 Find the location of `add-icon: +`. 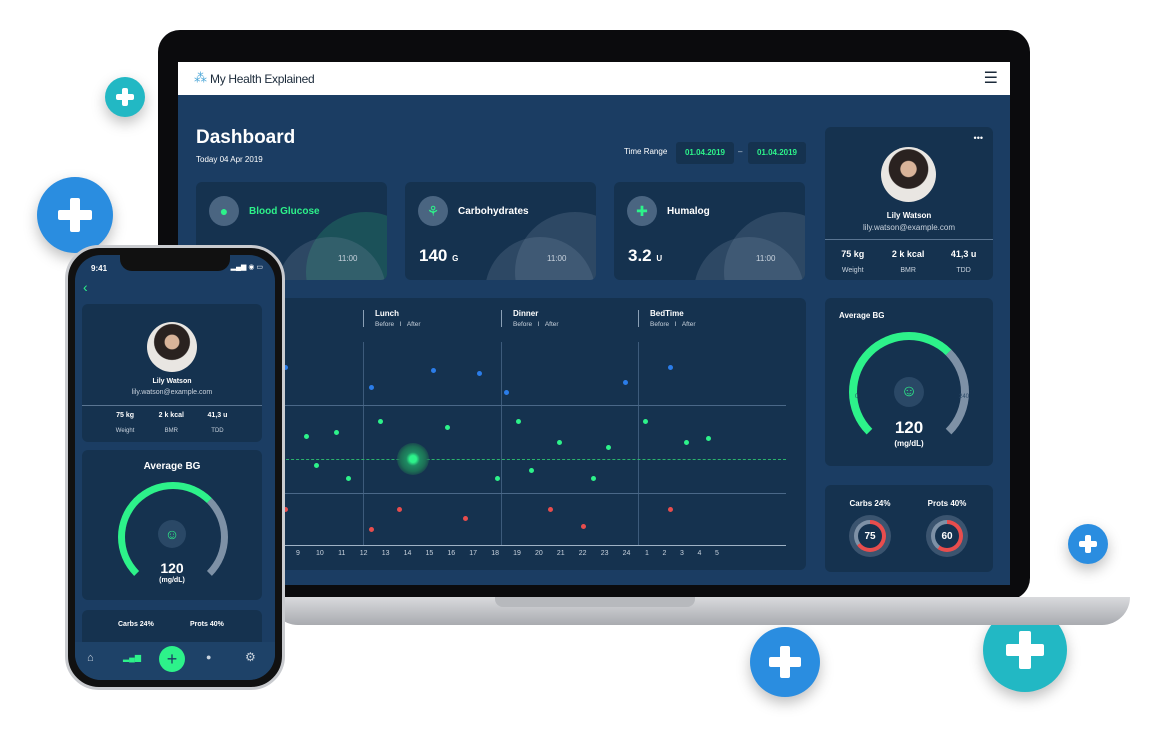

add-icon: + is located at coordinates (172, 659).